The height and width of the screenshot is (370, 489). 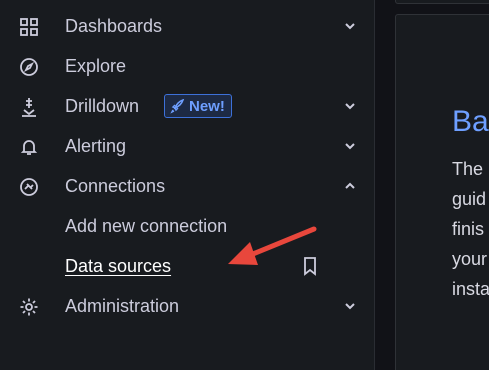 What do you see at coordinates (442, 2) in the screenshot?
I see `top-panel-edge` at bounding box center [442, 2].